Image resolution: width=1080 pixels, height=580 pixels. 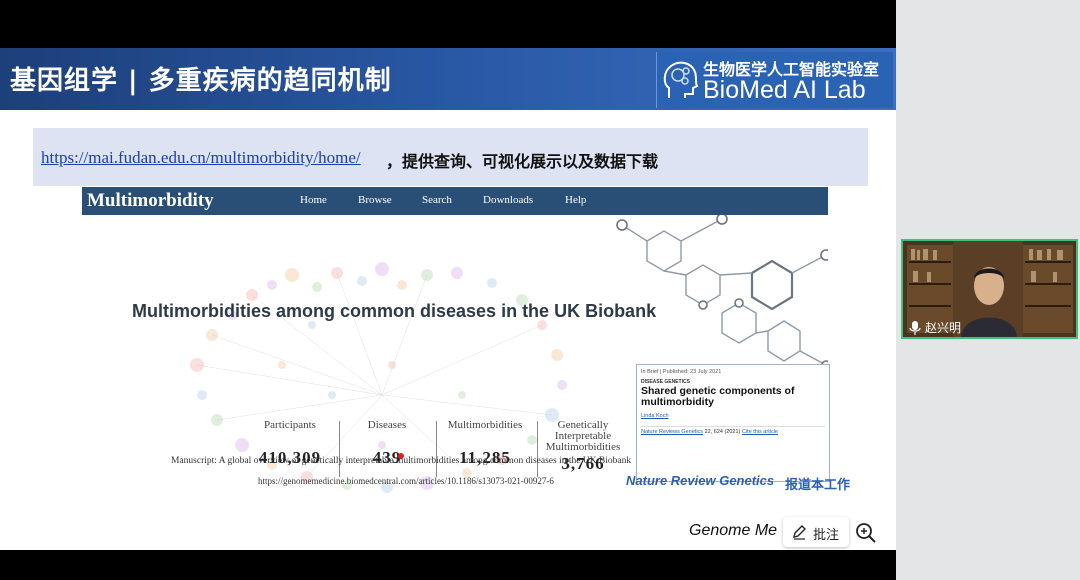 I want to click on stat-label: Multimorbidities, so click(x=485, y=425).